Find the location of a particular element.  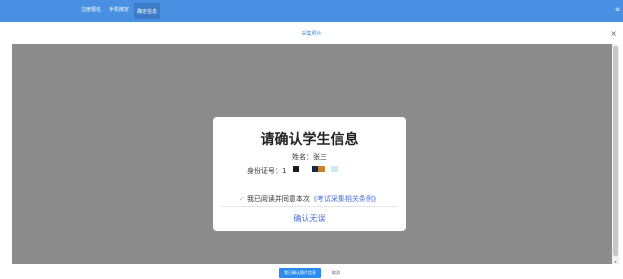

agreement-row: ✓ 我已阅读并同意本次《考试采集相关条例》 is located at coordinates (309, 199).